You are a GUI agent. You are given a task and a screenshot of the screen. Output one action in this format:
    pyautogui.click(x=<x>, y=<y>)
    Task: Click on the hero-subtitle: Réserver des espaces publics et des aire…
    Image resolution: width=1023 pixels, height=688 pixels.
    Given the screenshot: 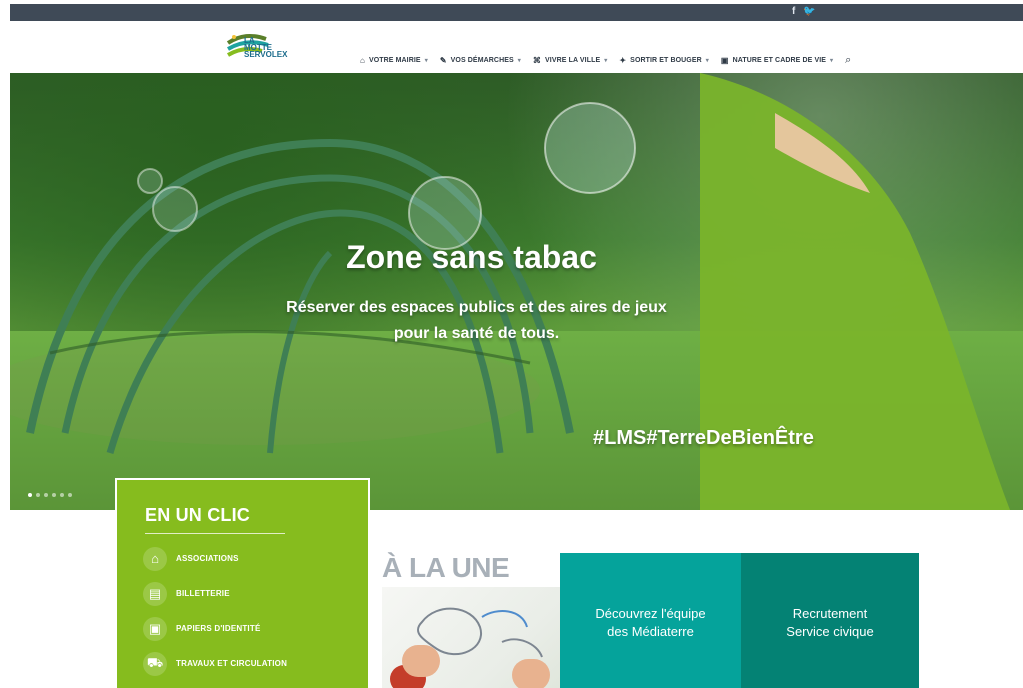 What is the action you would take?
    pyautogui.click(x=496, y=321)
    